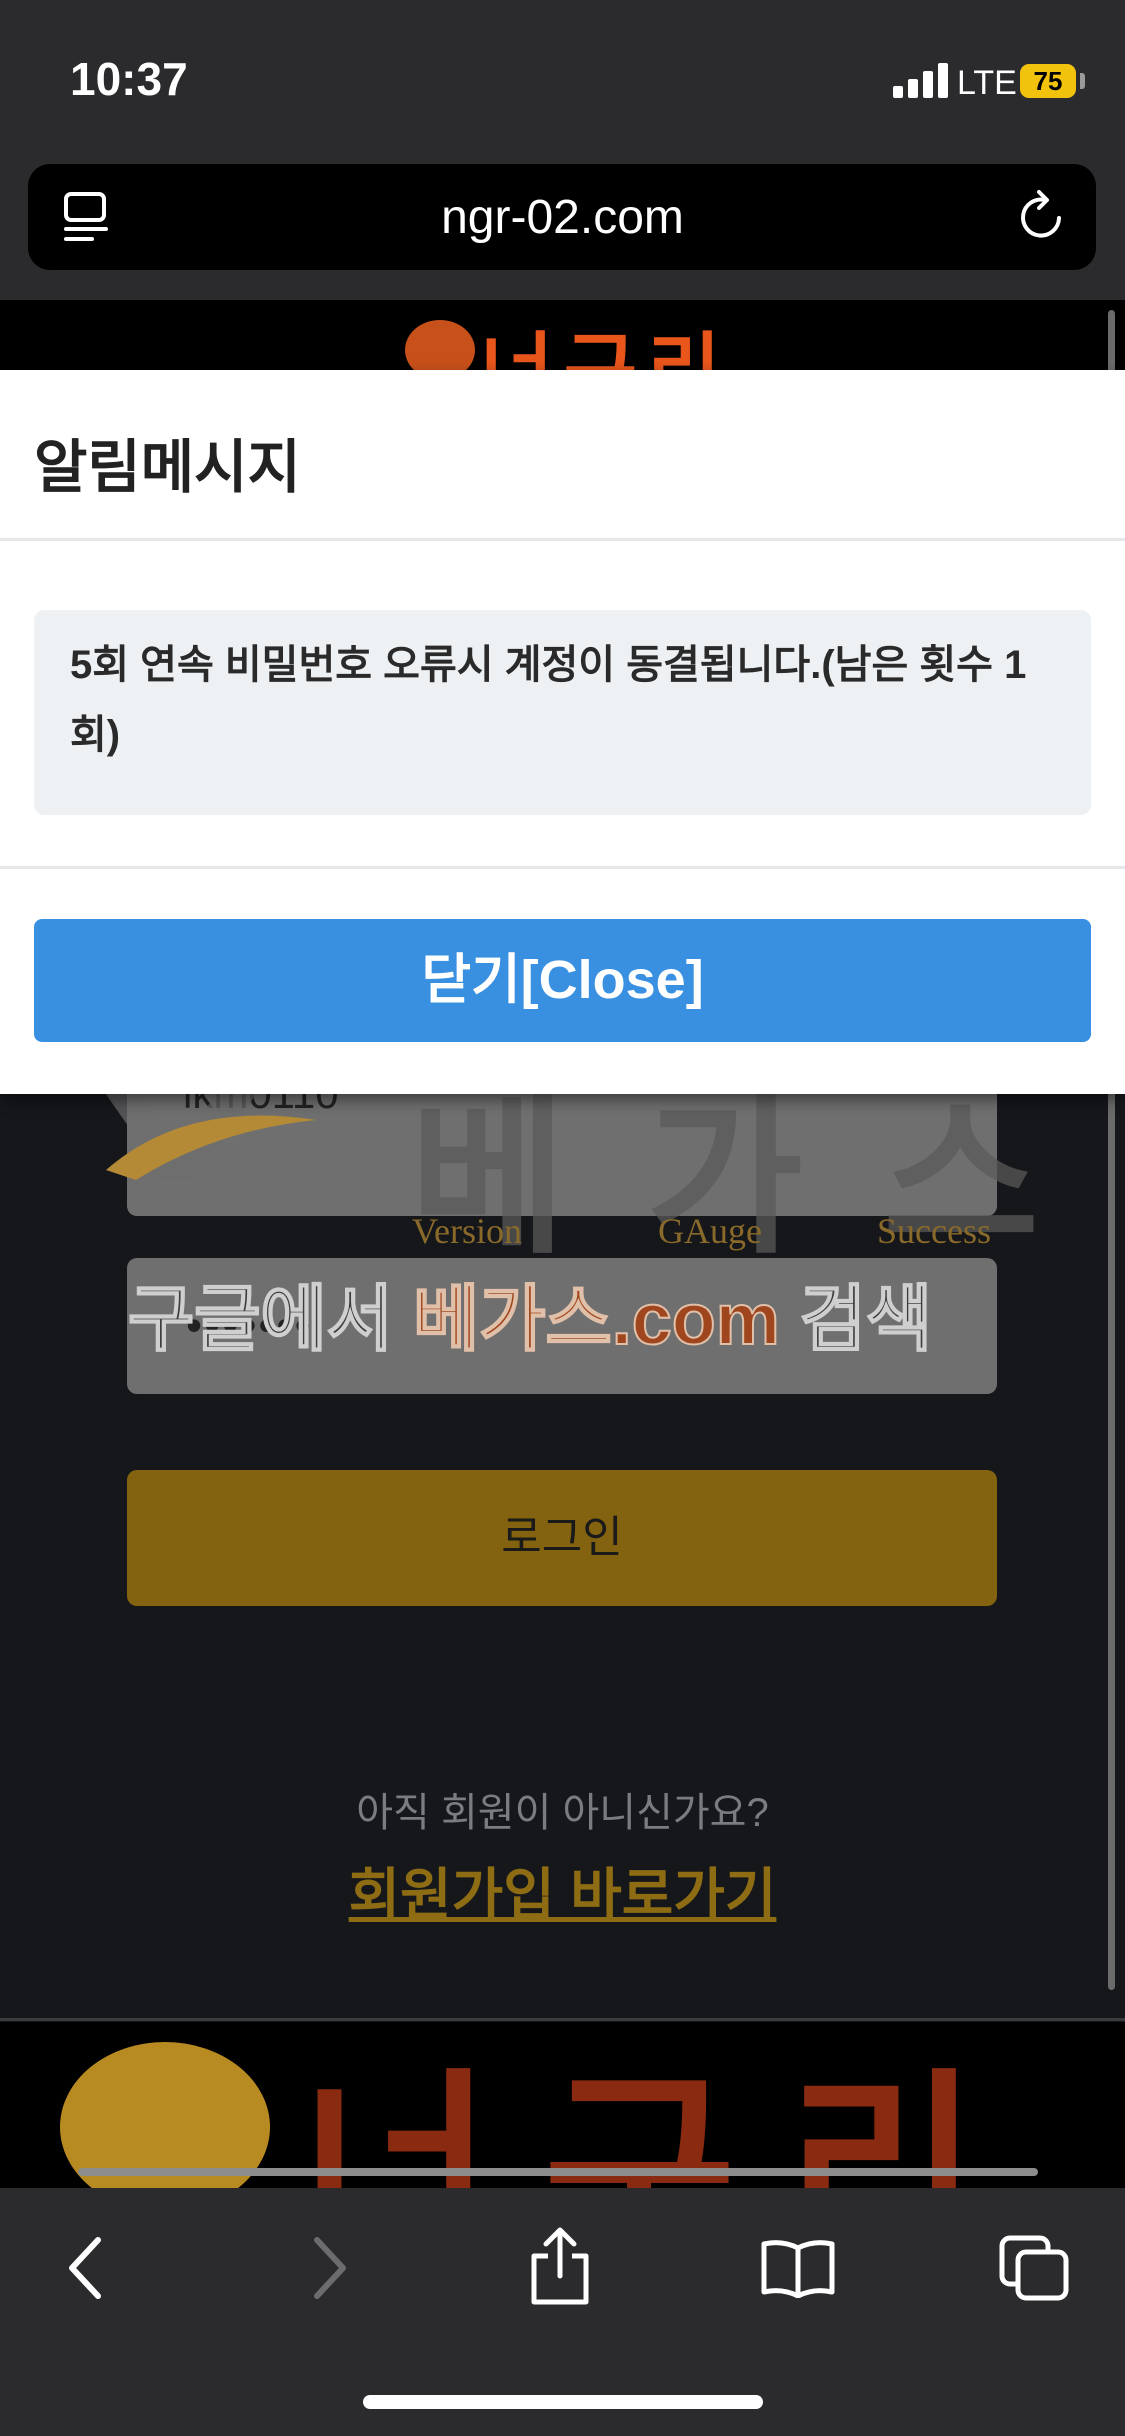 The height and width of the screenshot is (2436, 1125). What do you see at coordinates (562, 2019) in the screenshot?
I see `page-divider` at bounding box center [562, 2019].